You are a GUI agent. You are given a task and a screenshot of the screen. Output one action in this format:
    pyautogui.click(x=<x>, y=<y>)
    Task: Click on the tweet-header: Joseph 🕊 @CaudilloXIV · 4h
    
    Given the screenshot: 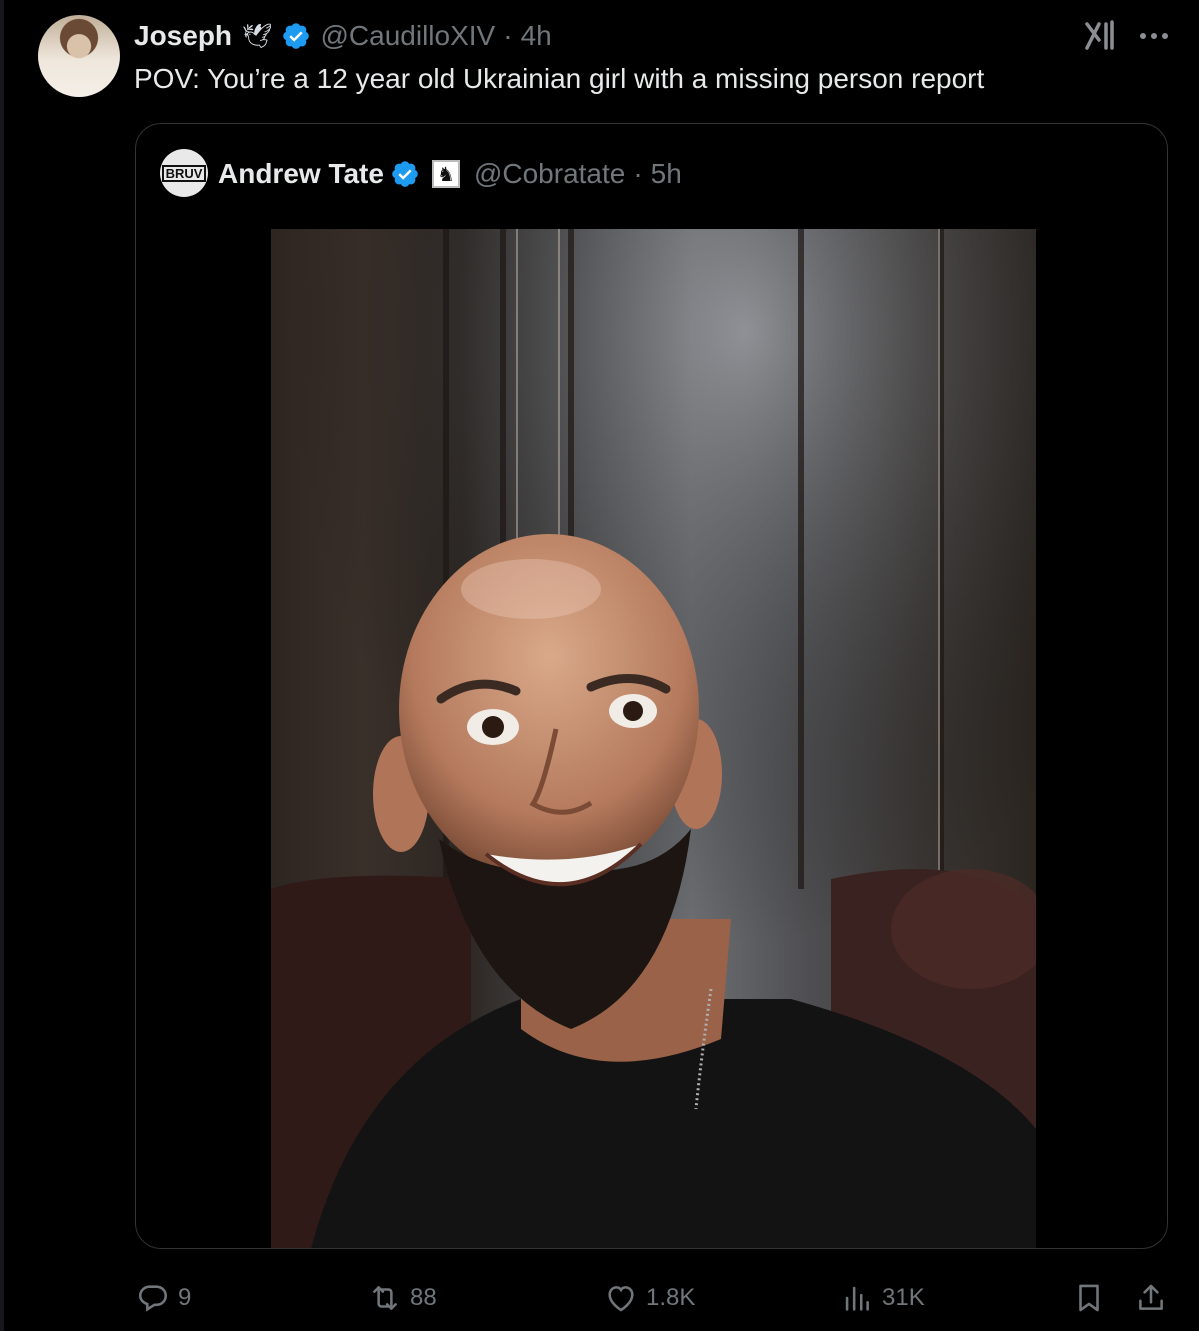 What is the action you would take?
    pyautogui.click(x=343, y=36)
    